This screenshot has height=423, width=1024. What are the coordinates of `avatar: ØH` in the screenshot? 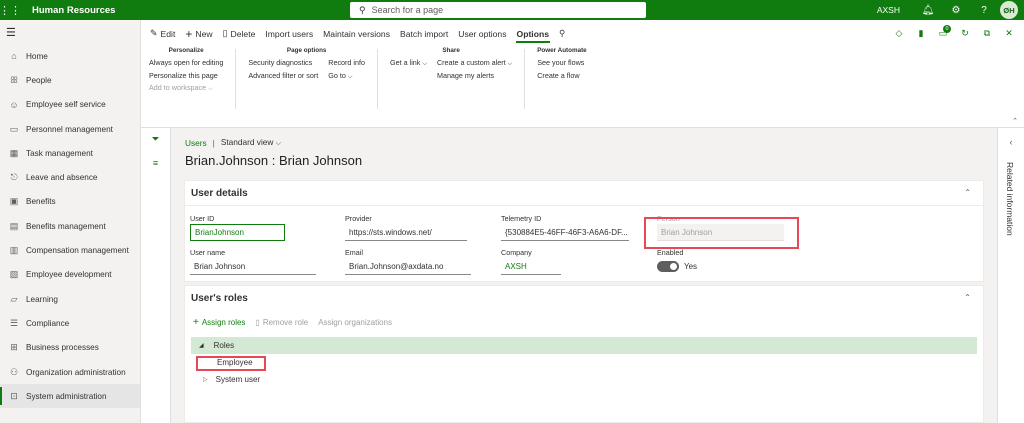 It's located at (1009, 10).